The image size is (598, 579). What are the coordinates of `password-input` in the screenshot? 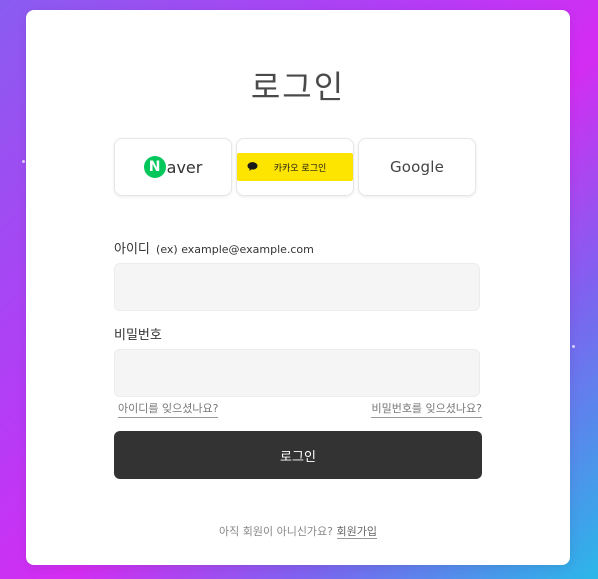 It's located at (297, 373).